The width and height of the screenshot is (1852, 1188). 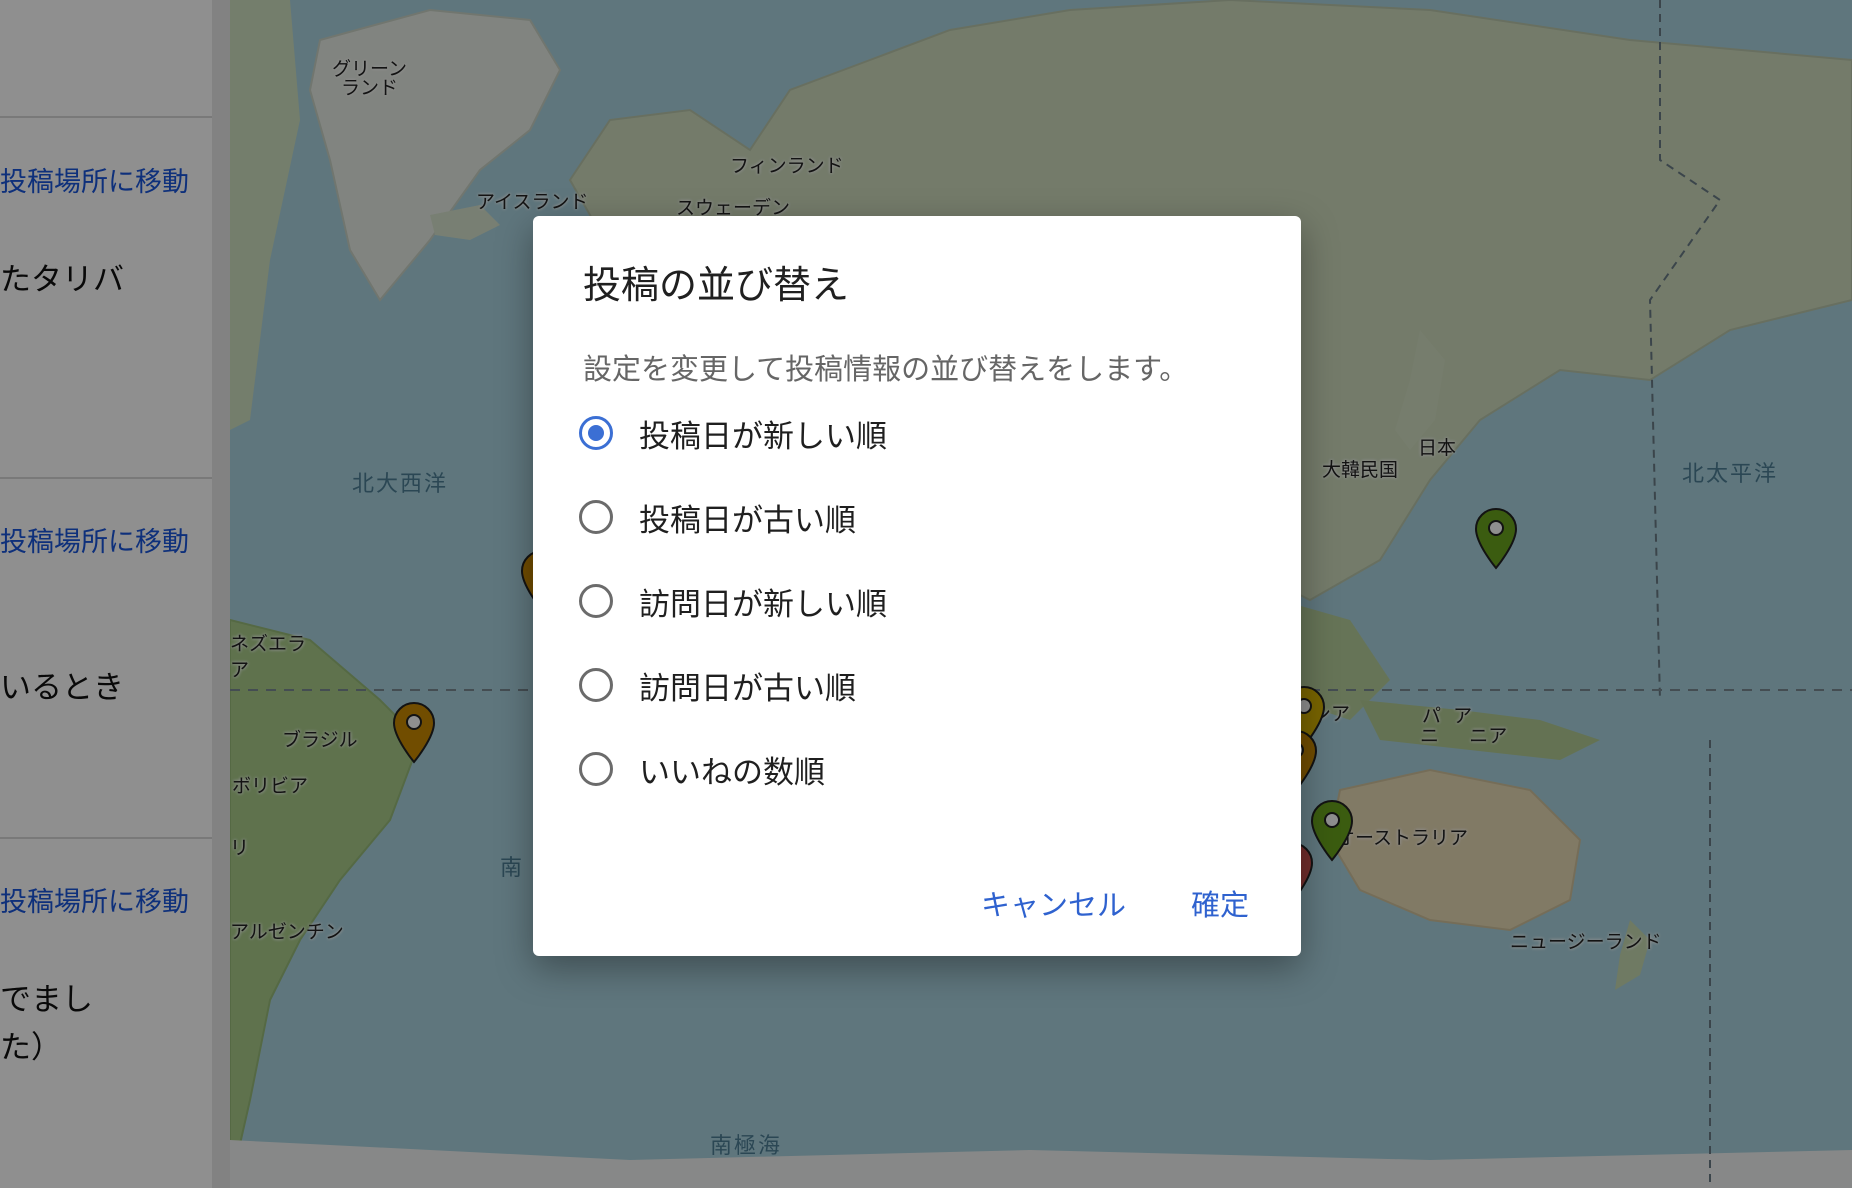 I want to click on sort-option-label: 訪問日が新しい順, so click(x=763, y=604).